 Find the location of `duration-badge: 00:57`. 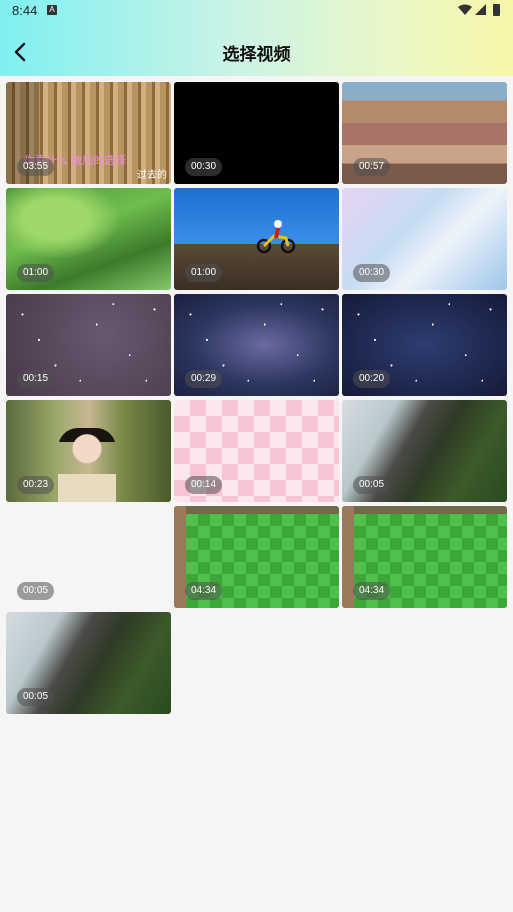

duration-badge: 00:57 is located at coordinates (372, 167).